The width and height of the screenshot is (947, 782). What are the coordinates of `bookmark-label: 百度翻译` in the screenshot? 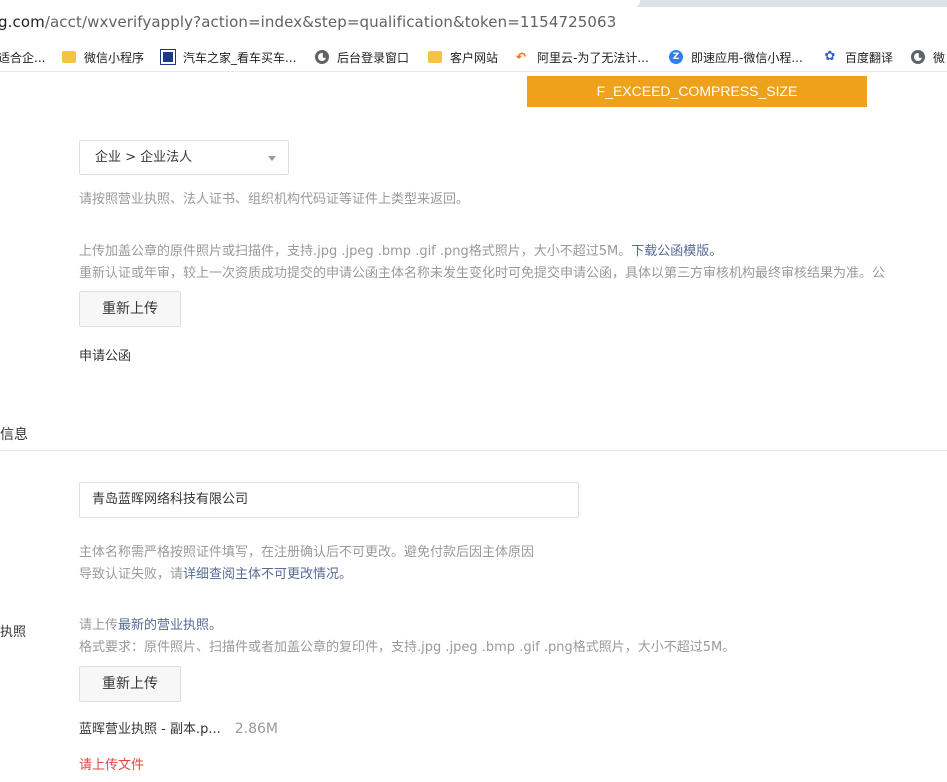 It's located at (869, 57).